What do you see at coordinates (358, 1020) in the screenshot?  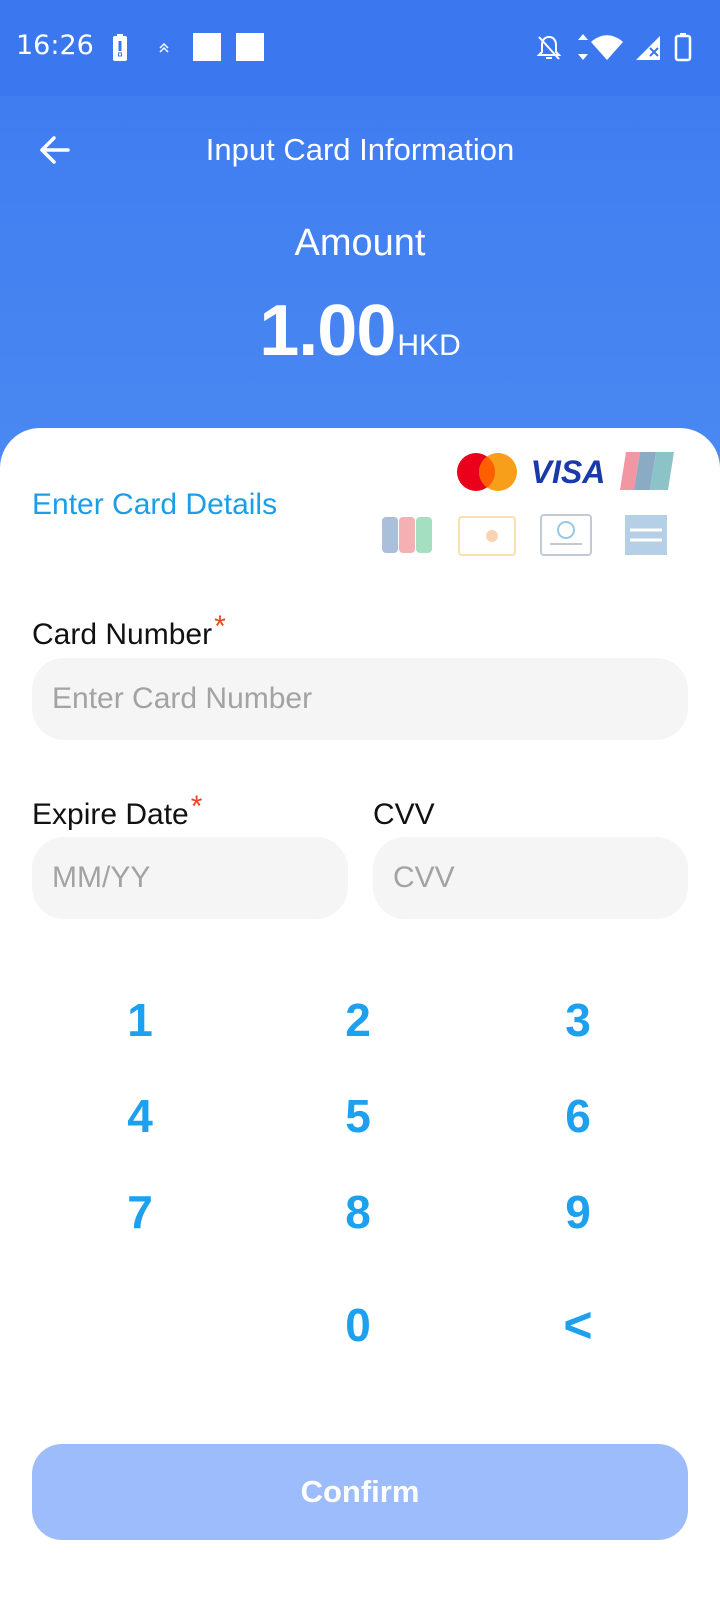 I see `keypad-key-2: 2` at bounding box center [358, 1020].